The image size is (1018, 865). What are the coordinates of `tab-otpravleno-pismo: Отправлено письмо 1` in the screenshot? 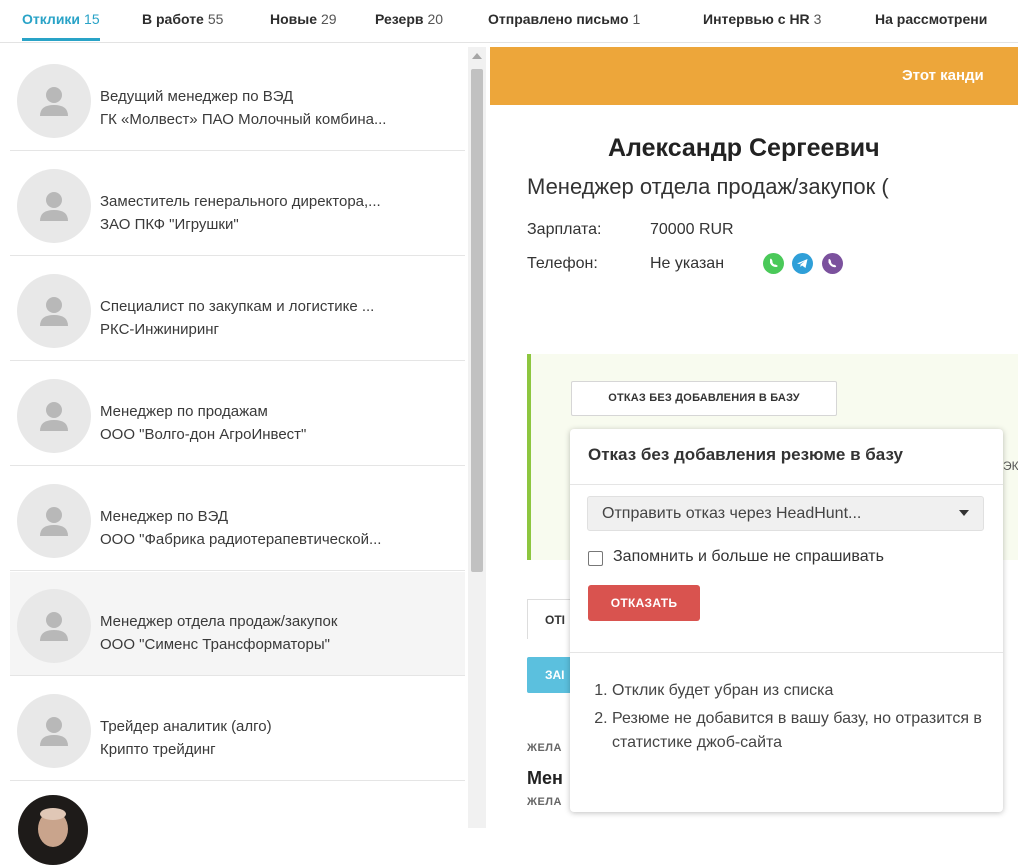 It's located at (564, 20).